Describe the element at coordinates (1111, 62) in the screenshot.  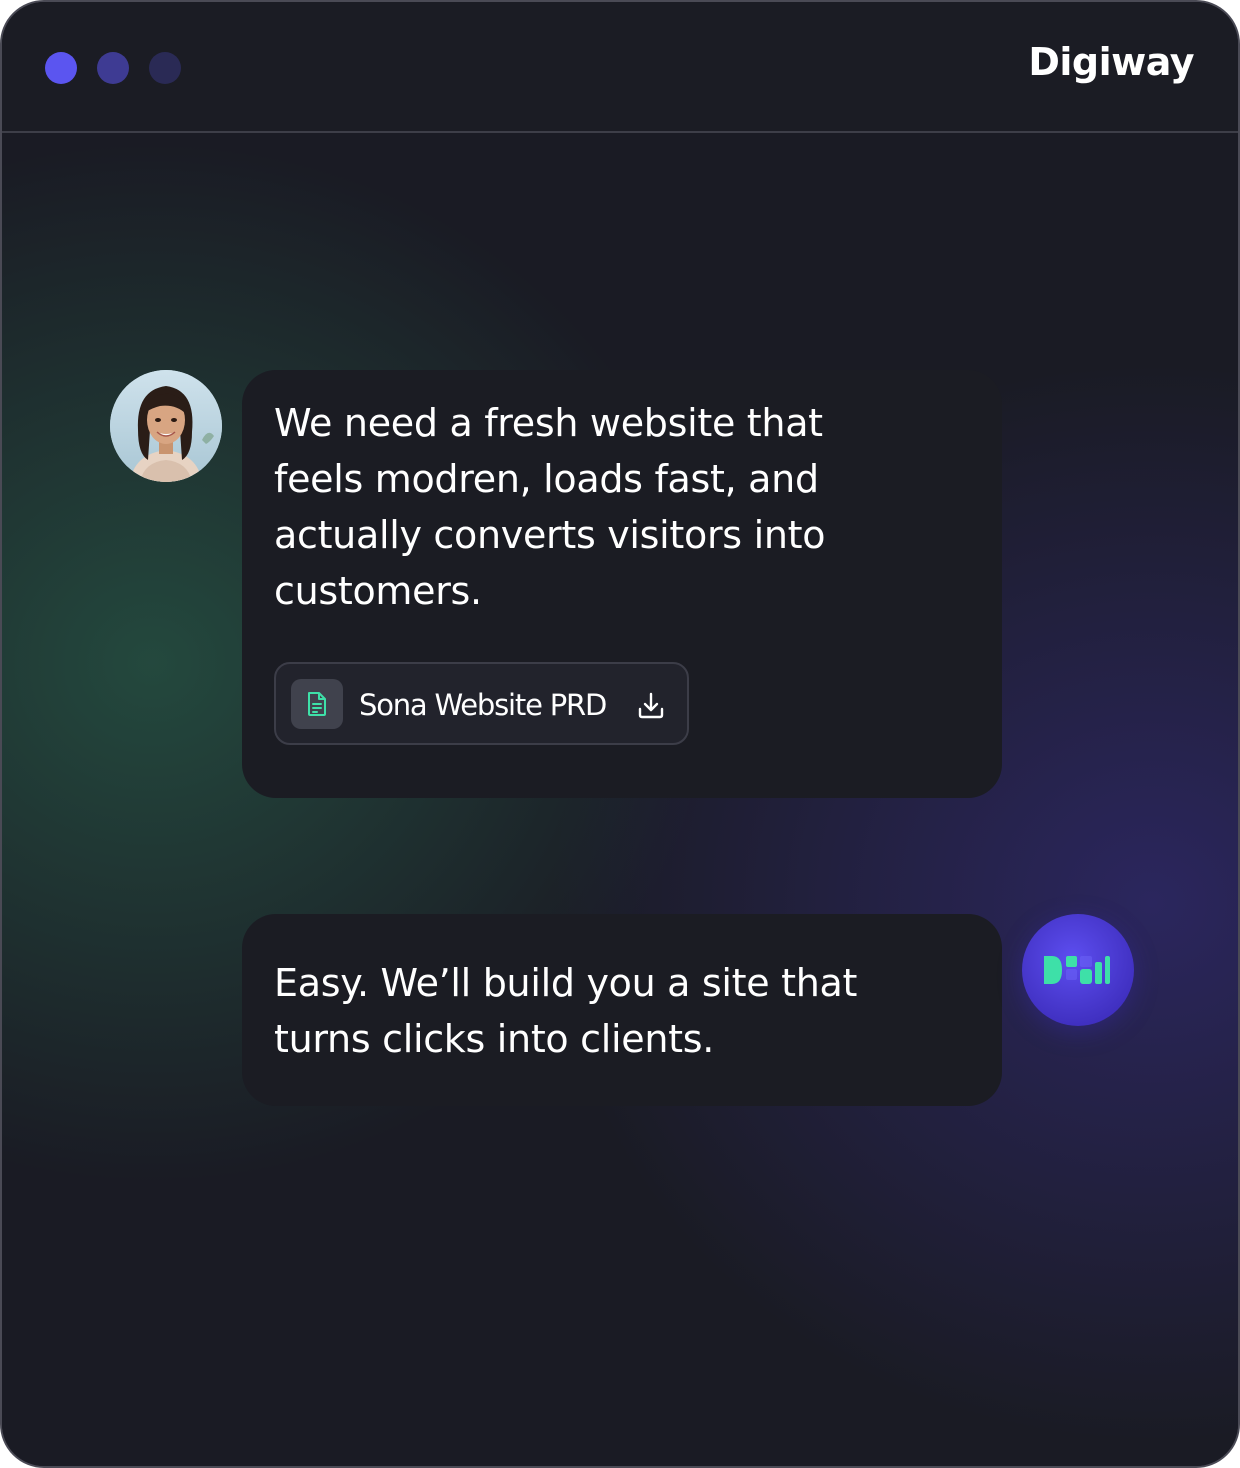
I see `brand-logo-text: Digiway` at that location.